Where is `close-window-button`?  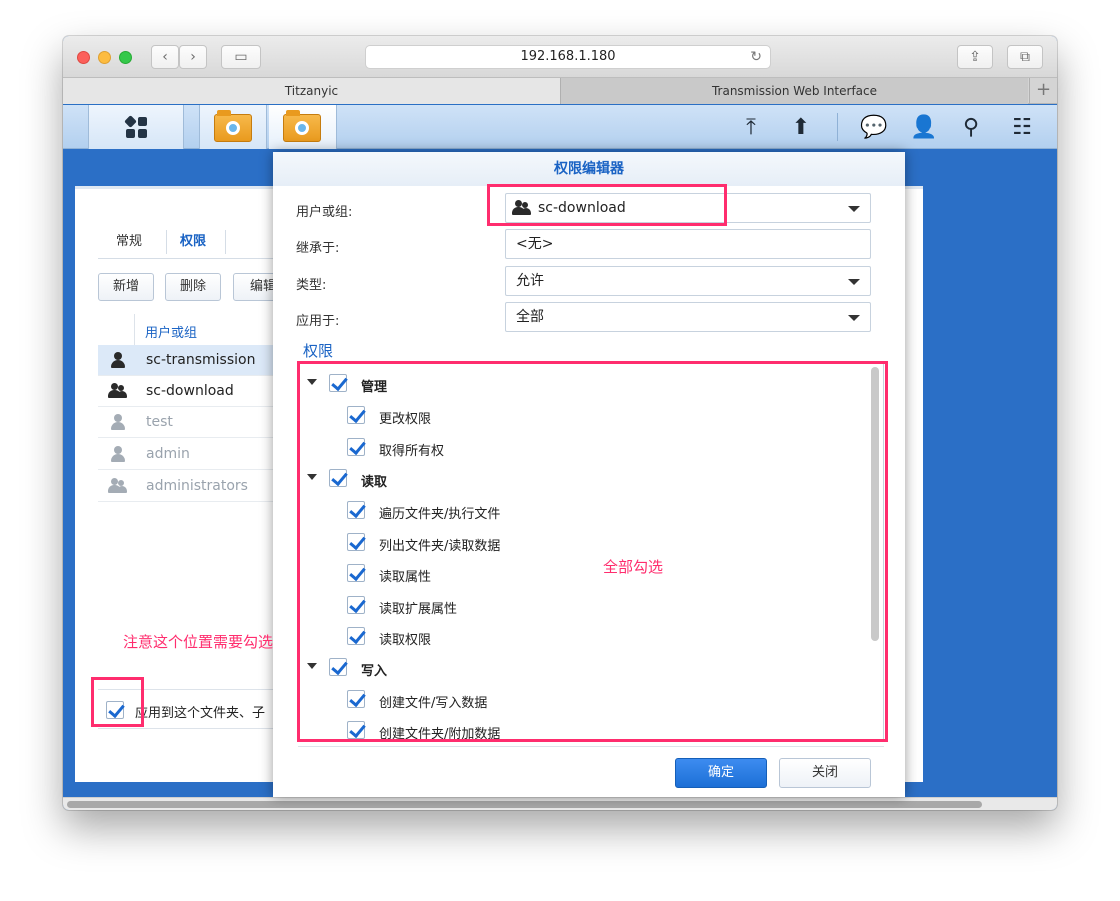 close-window-button is located at coordinates (83, 57).